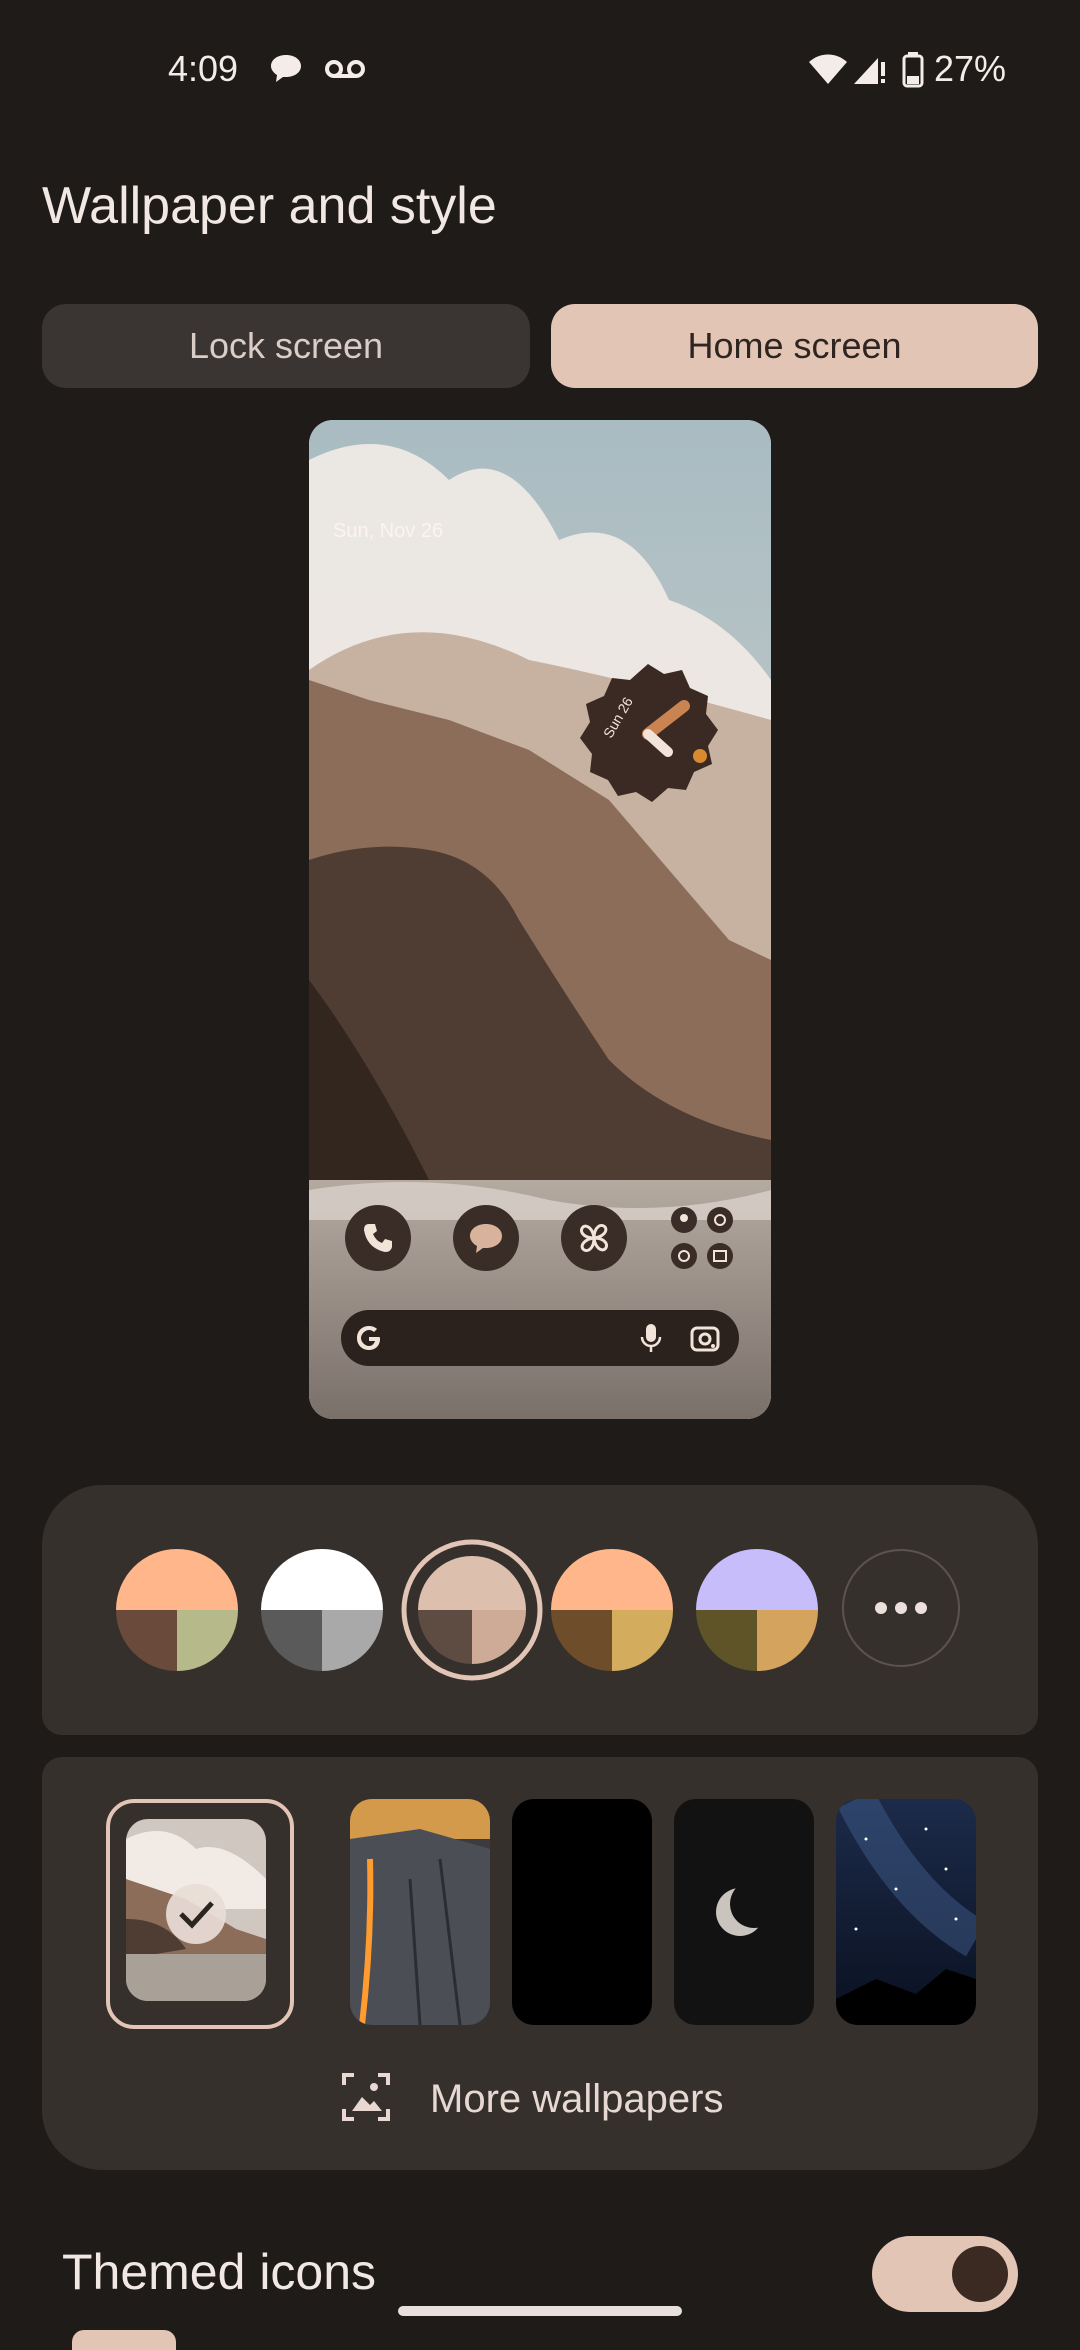 The height and width of the screenshot is (2350, 1080). Describe the element at coordinates (980, 2274) in the screenshot. I see `toggle-knob` at that location.